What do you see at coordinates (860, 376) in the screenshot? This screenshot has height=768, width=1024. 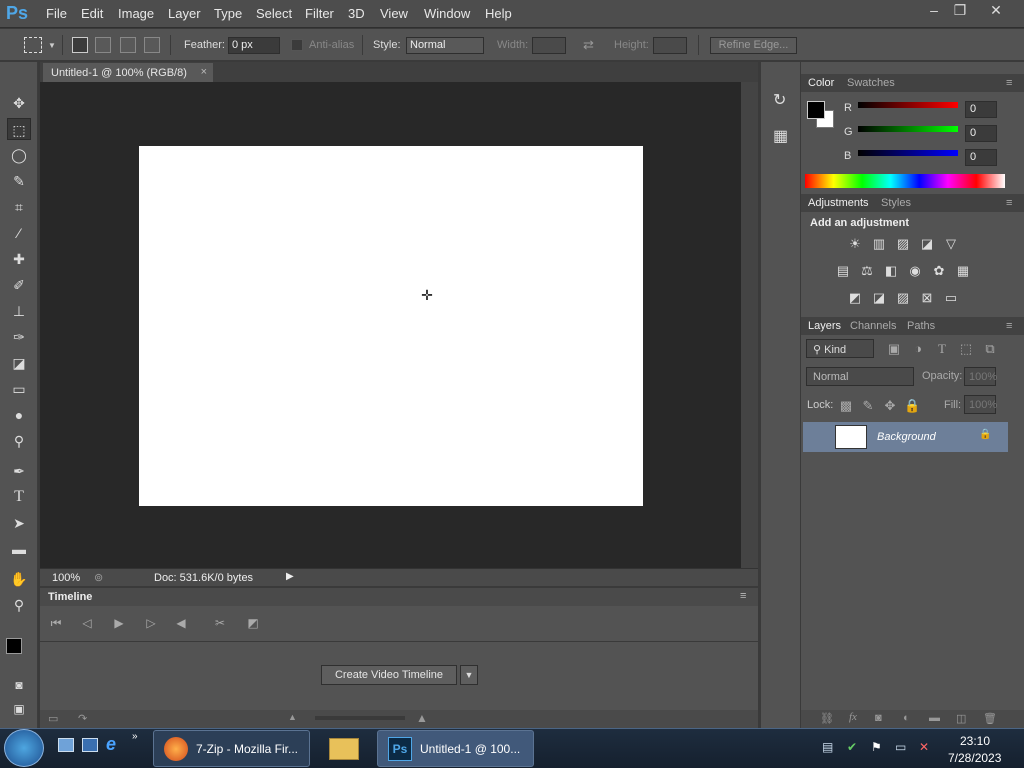 I see `blend-mode-select: Normal` at bounding box center [860, 376].